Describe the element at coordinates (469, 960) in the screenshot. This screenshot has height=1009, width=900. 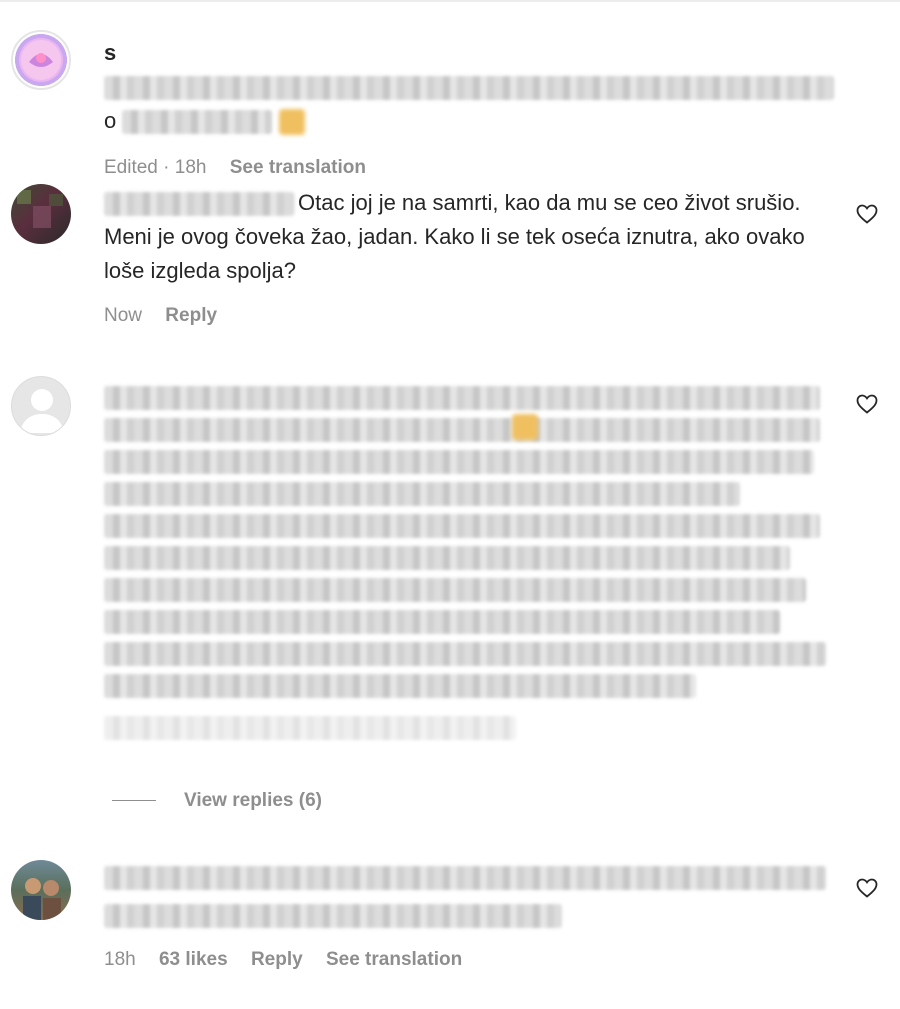
I see `comment-meta: 18h 63 likes Reply See translation` at that location.